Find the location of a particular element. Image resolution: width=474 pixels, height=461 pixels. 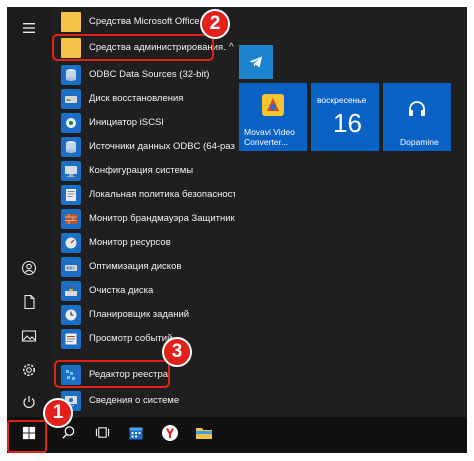

app-label: Инициатор iSCSI is located at coordinates (126, 122).